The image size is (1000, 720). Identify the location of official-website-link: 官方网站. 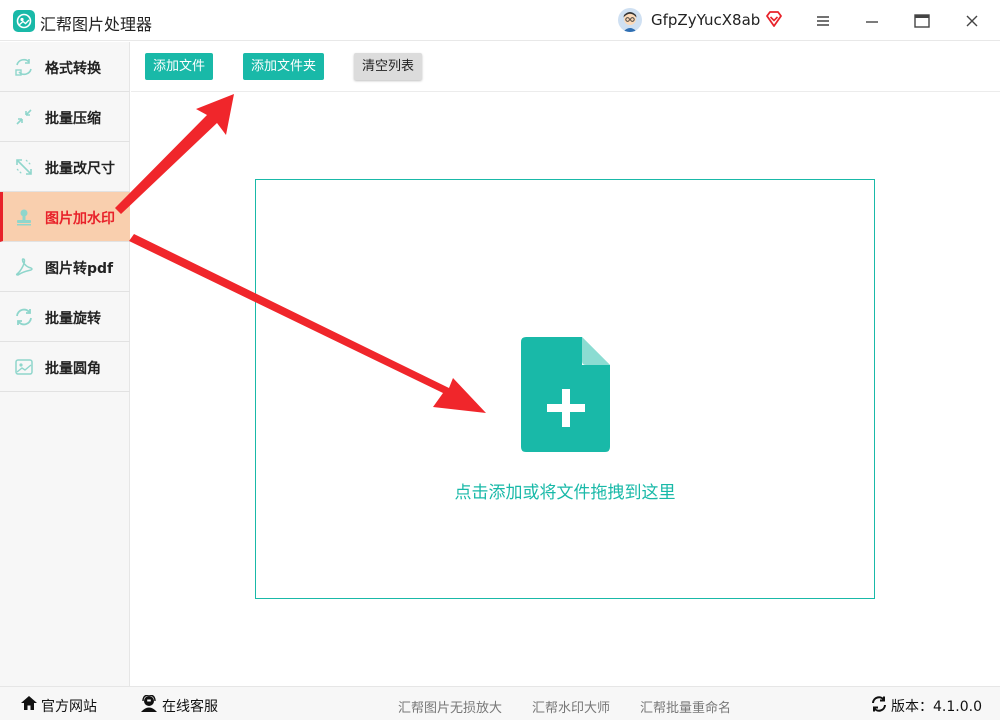
(69, 706).